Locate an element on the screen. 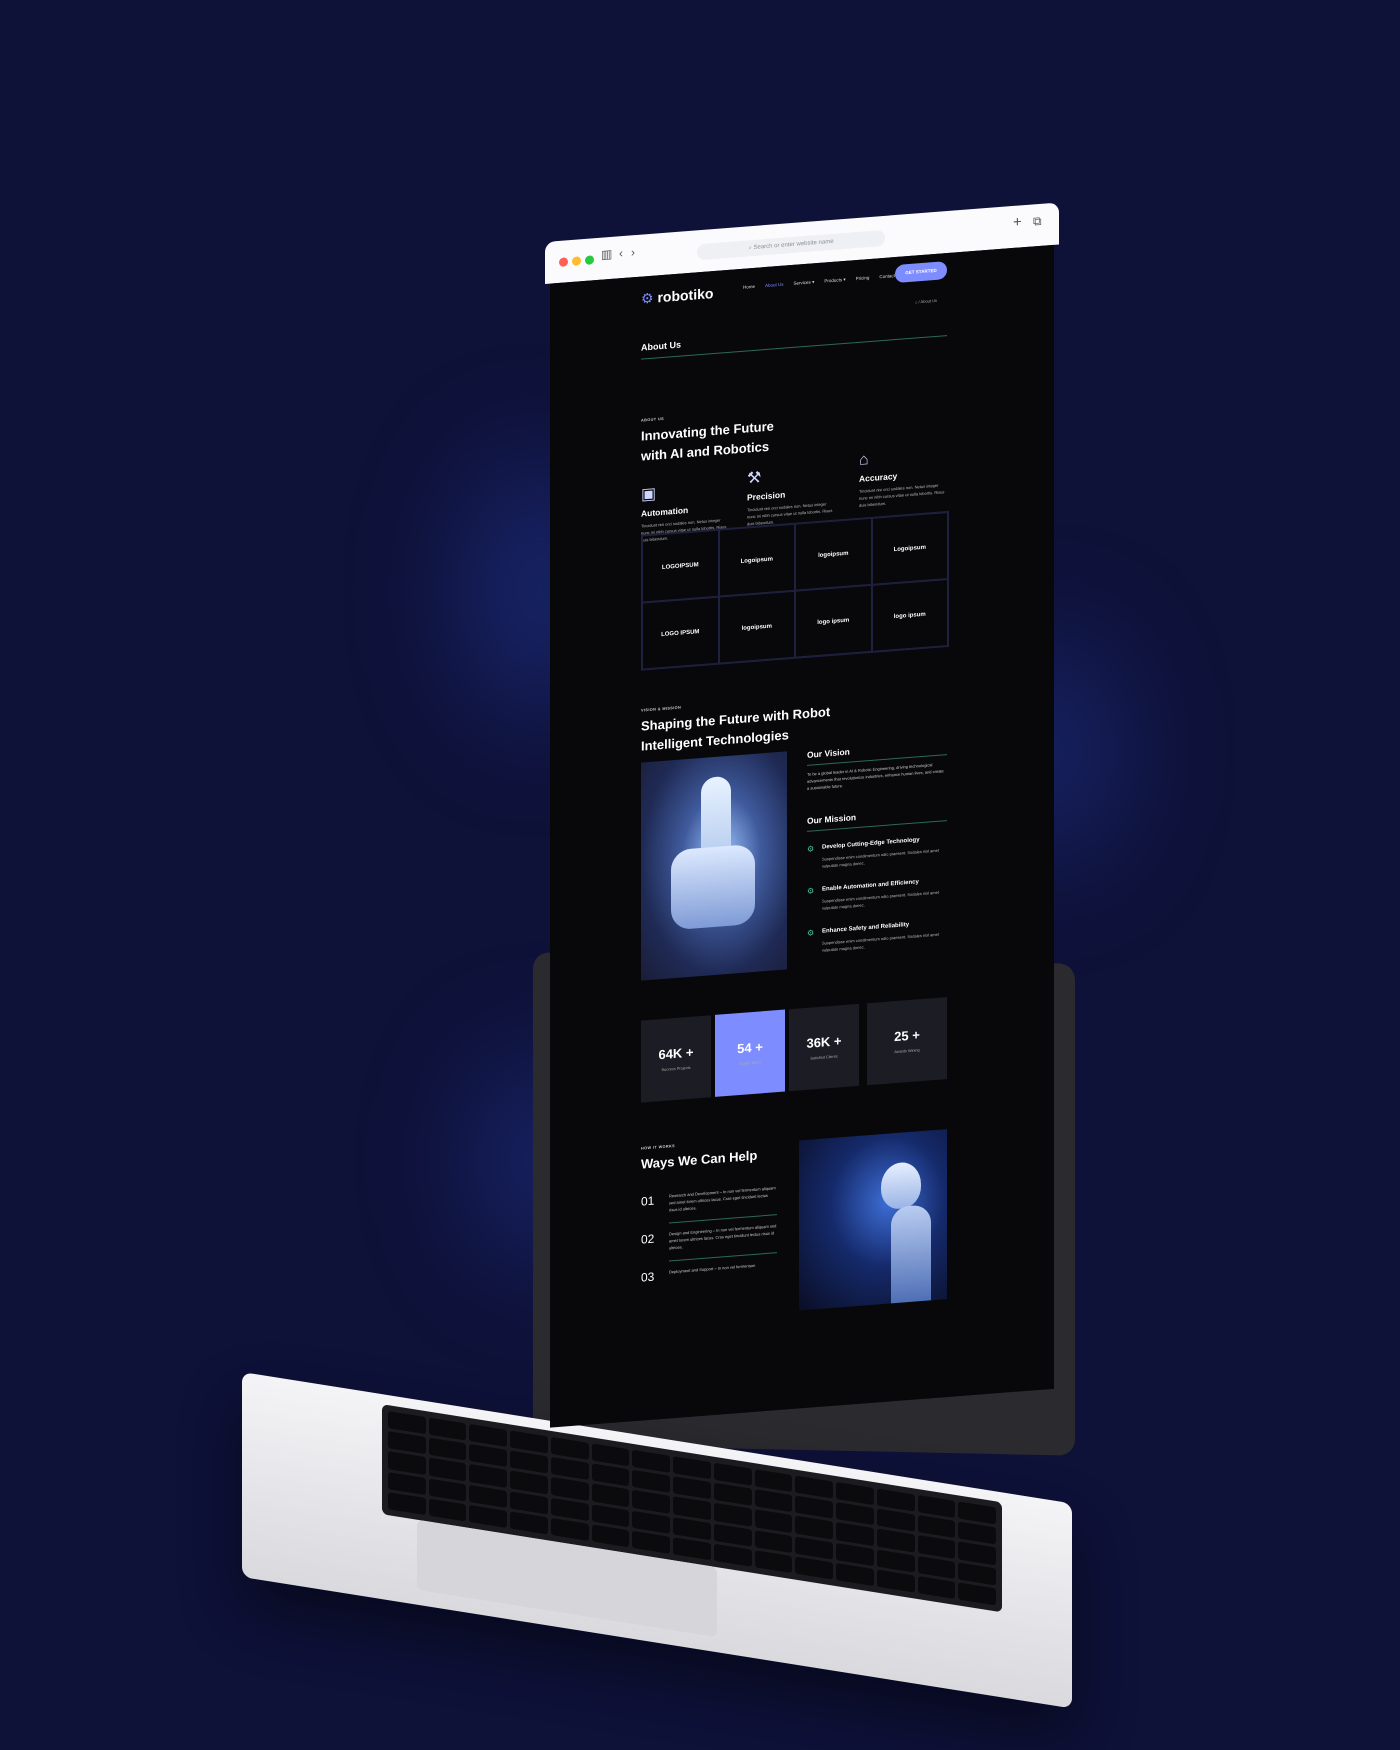 This screenshot has height=1750, width=1400. forward-icon: › is located at coordinates (633, 252).